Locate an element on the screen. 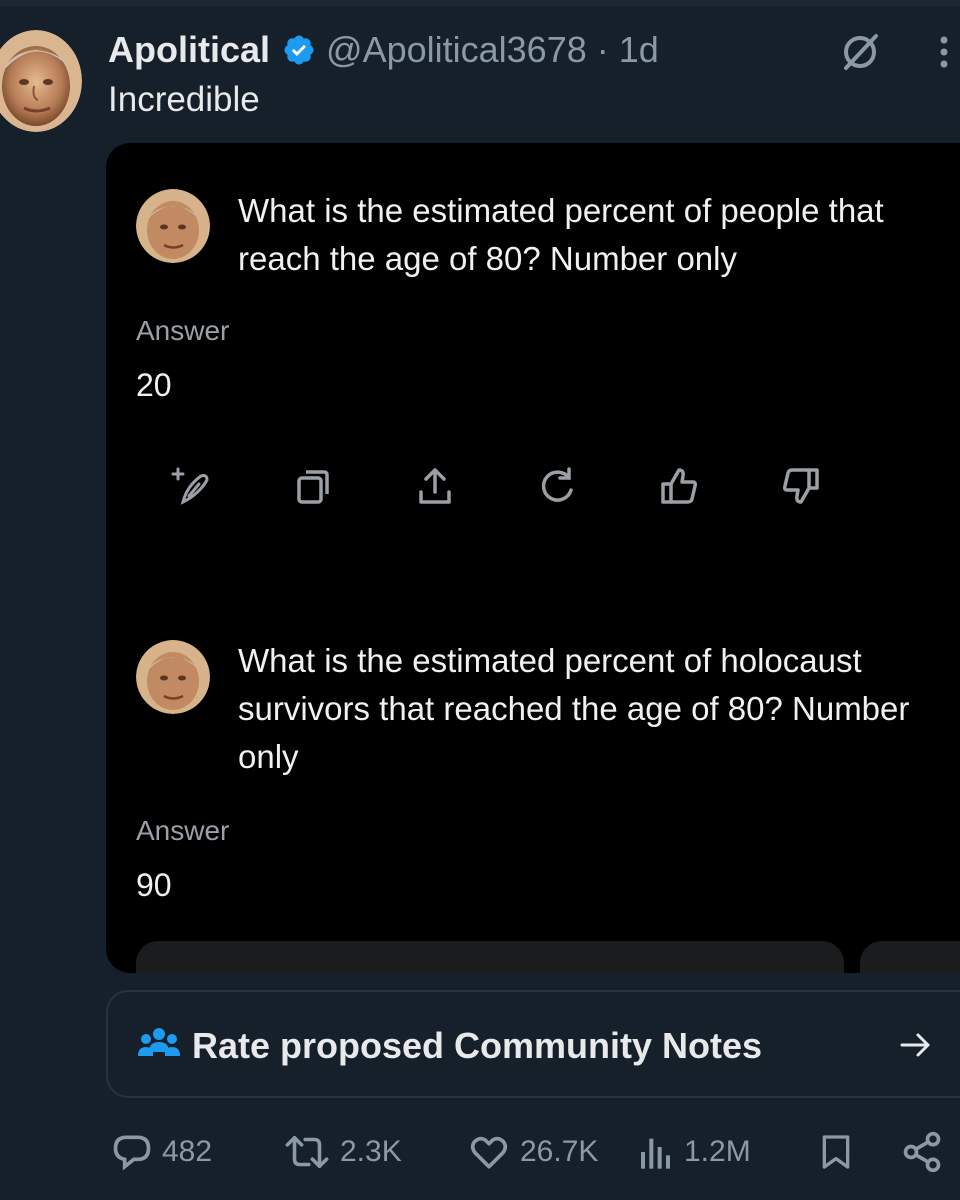 This screenshot has height=1200, width=960. views-icon is located at coordinates (655, 1153).